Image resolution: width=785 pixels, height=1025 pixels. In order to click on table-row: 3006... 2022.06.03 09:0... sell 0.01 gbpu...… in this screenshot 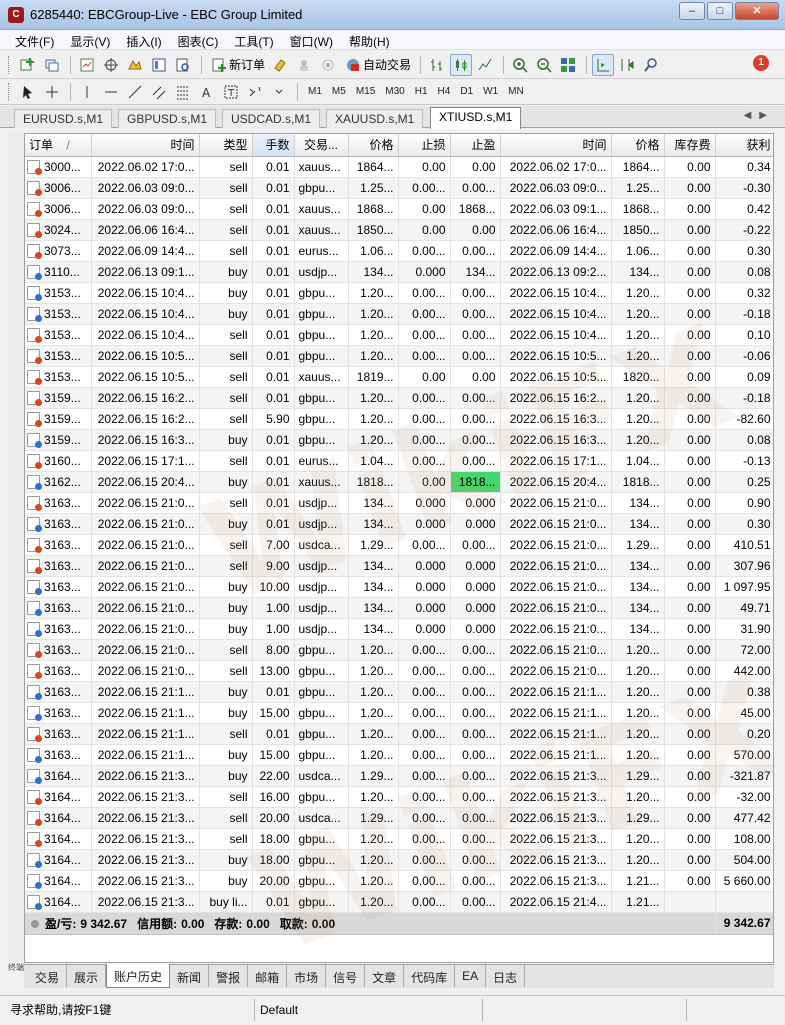, I will do `click(399, 188)`.